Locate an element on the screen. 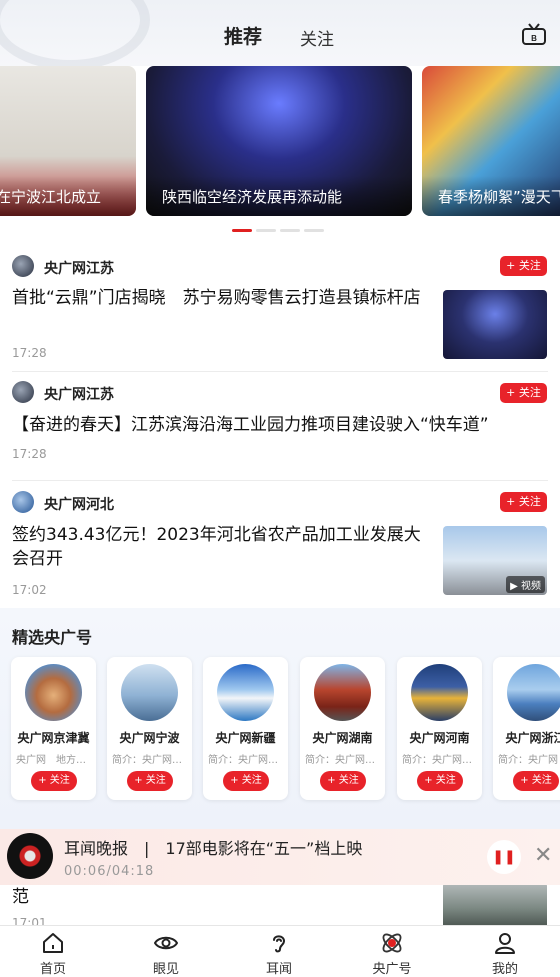 The height and width of the screenshot is (977, 560). bottom-nav: 首页 眼见 耳闻 央广号 我的 is located at coordinates (280, 951).